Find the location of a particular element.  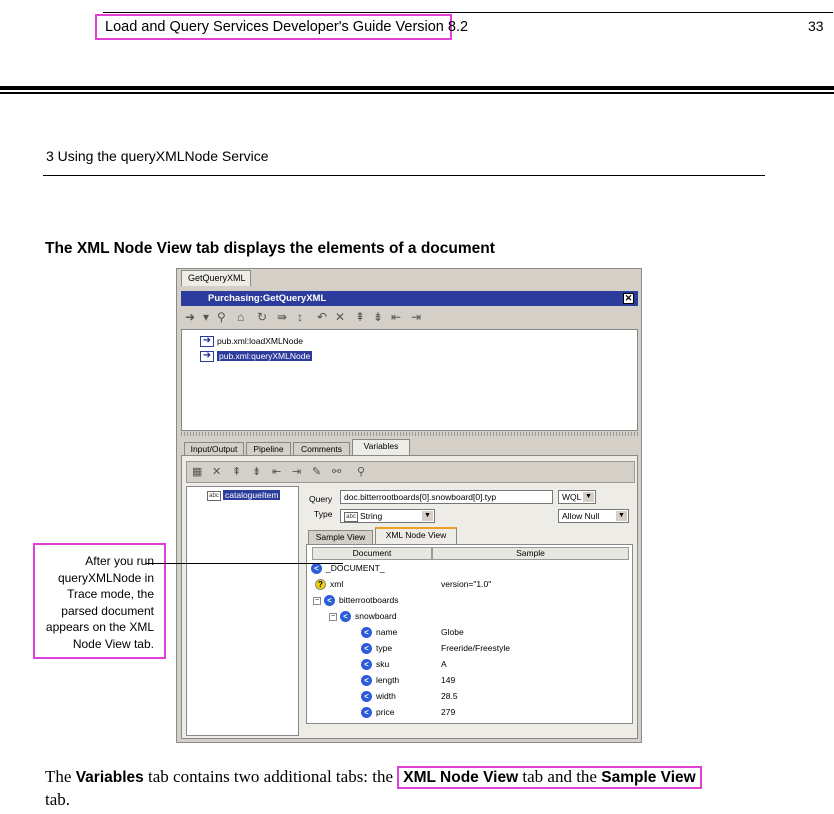

splitter-handle is located at coordinates (409, 434).